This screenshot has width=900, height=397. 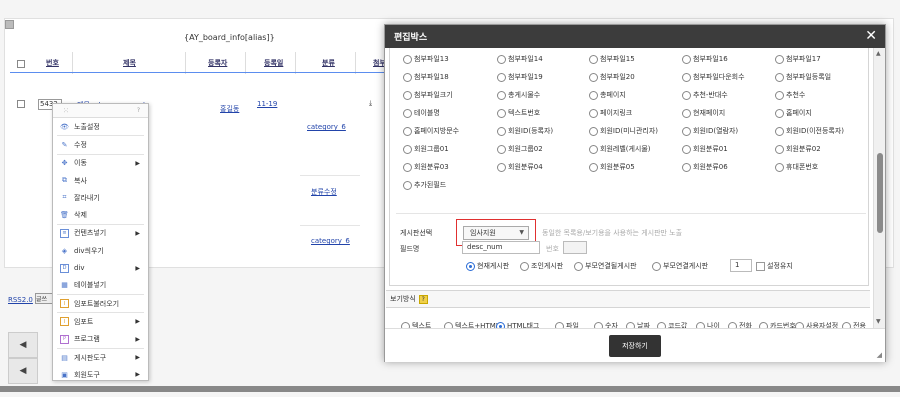 I want to click on field-option: 홈페이지방문수, so click(x=431, y=131).